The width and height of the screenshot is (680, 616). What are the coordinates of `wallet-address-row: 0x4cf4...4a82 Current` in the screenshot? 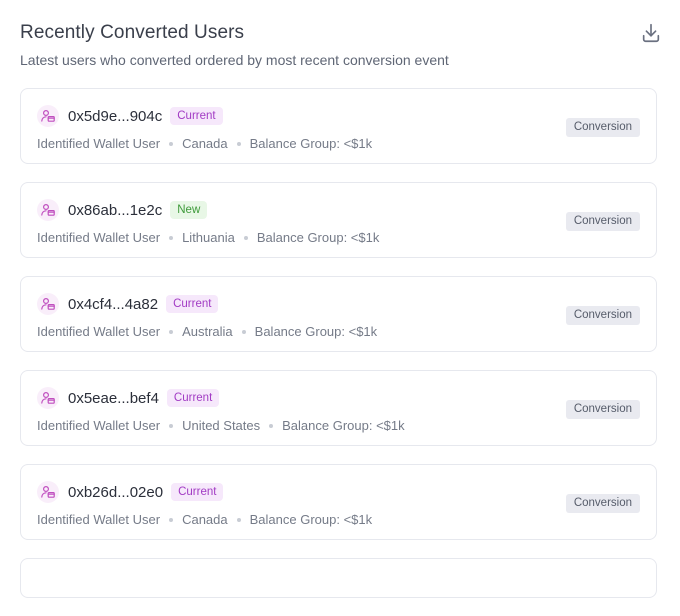 It's located at (143, 304).